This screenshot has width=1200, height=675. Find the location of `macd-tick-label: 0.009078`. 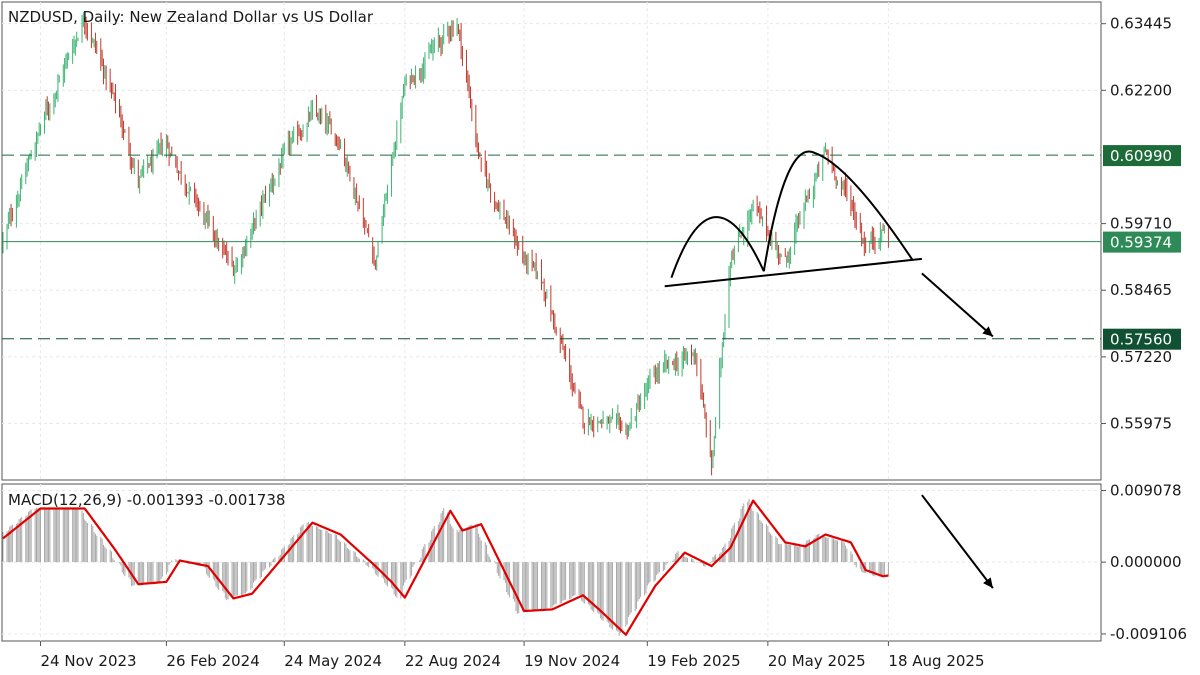

macd-tick-label: 0.009078 is located at coordinates (1146, 490).